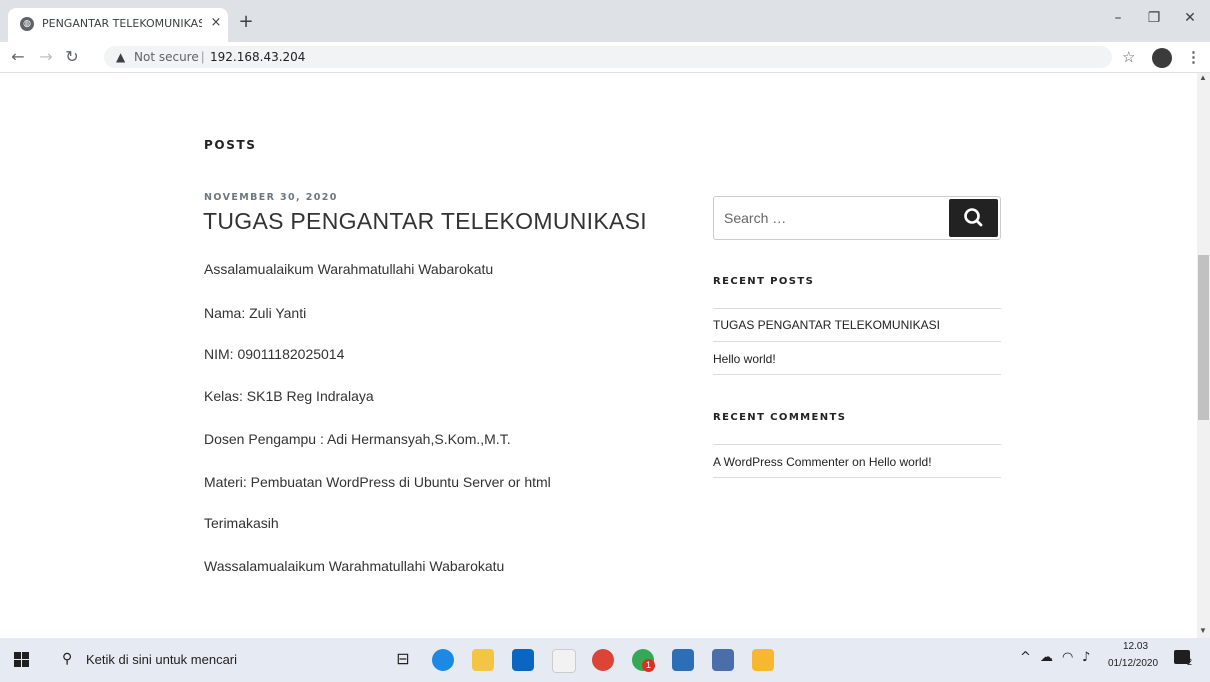  I want to click on clock-time: 12.03, so click(1135, 646).